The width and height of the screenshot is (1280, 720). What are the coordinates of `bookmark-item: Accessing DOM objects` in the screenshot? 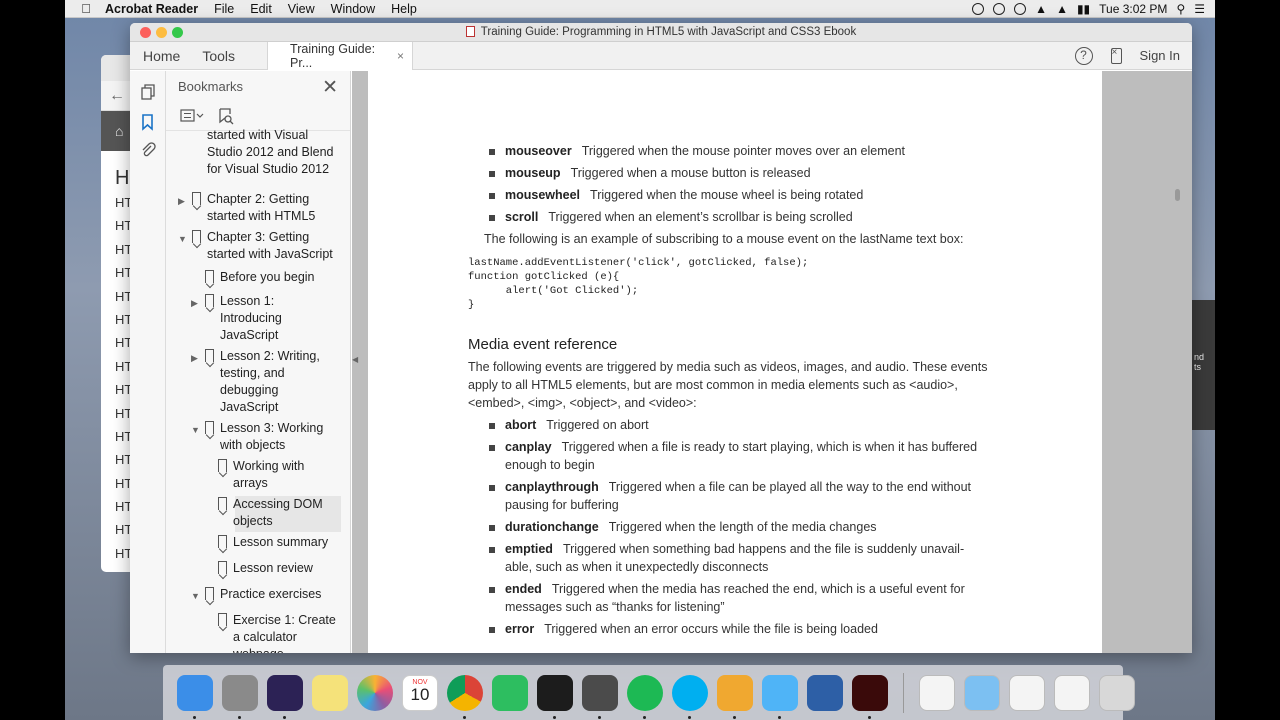 It's located at (279, 514).